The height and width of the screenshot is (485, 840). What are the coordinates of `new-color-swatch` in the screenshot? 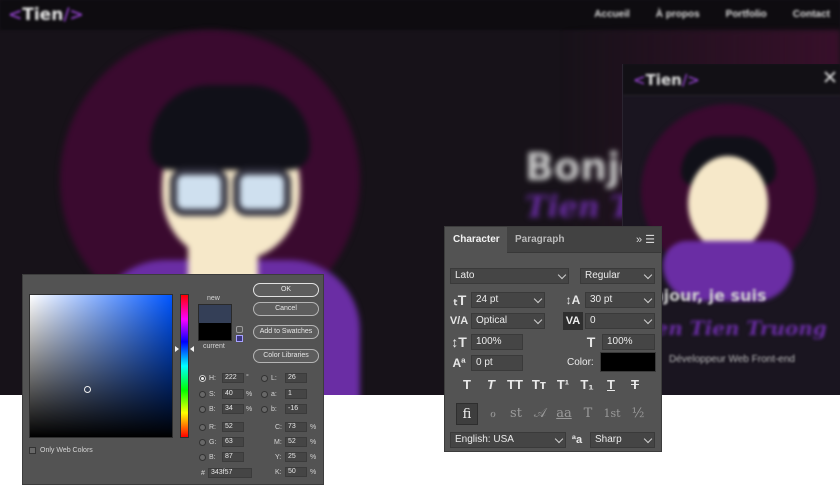 It's located at (215, 313).